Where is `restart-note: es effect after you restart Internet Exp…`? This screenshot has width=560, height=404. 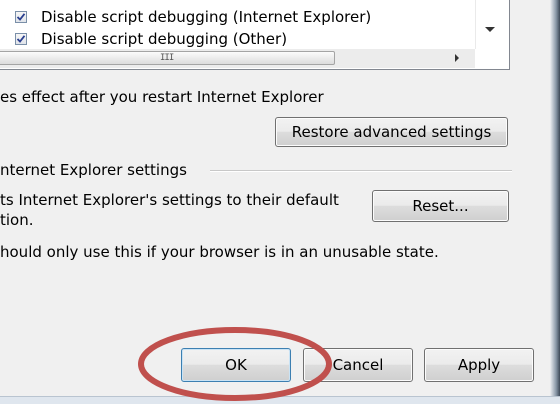 restart-note: es effect after you restart Internet Exp… is located at coordinates (162, 97).